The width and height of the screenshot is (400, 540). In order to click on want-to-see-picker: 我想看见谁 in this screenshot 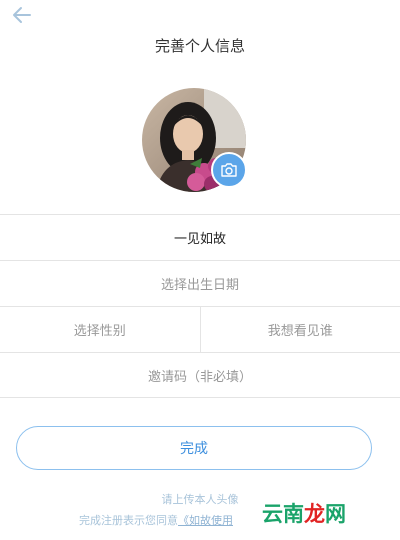, I will do `click(299, 329)`.